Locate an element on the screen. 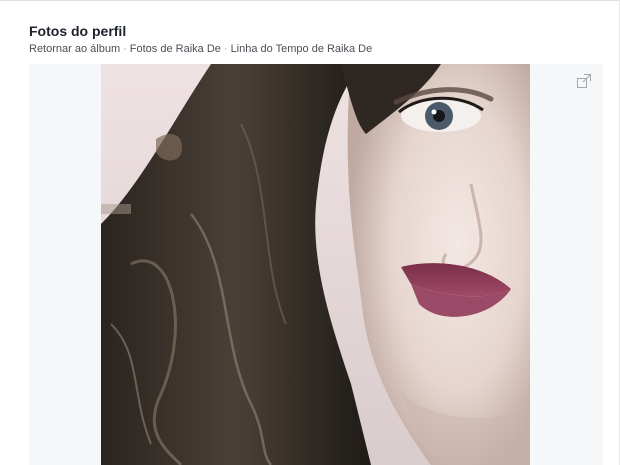 This screenshot has height=465, width=620. breadcrumb-link-timeline: Linha do Tempo de Raika De is located at coordinates (302, 49).